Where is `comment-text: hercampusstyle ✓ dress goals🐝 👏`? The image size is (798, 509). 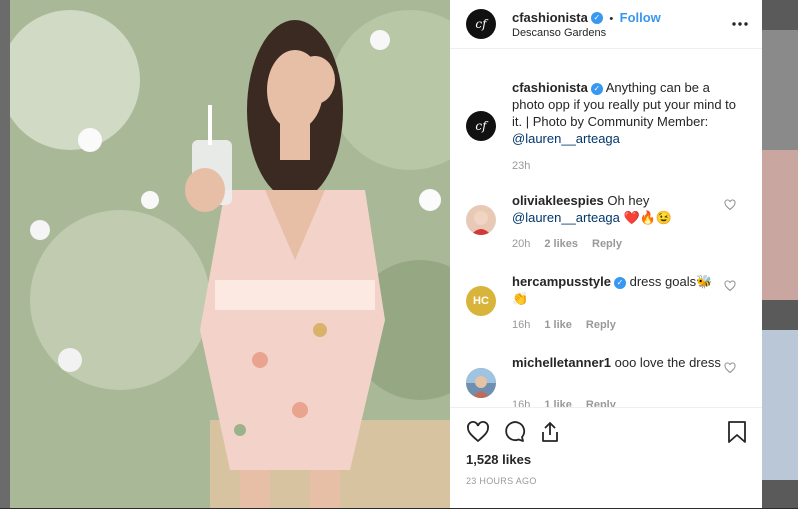 comment-text: hercampusstyle ✓ dress goals🐝 👏 is located at coordinates (619, 290).